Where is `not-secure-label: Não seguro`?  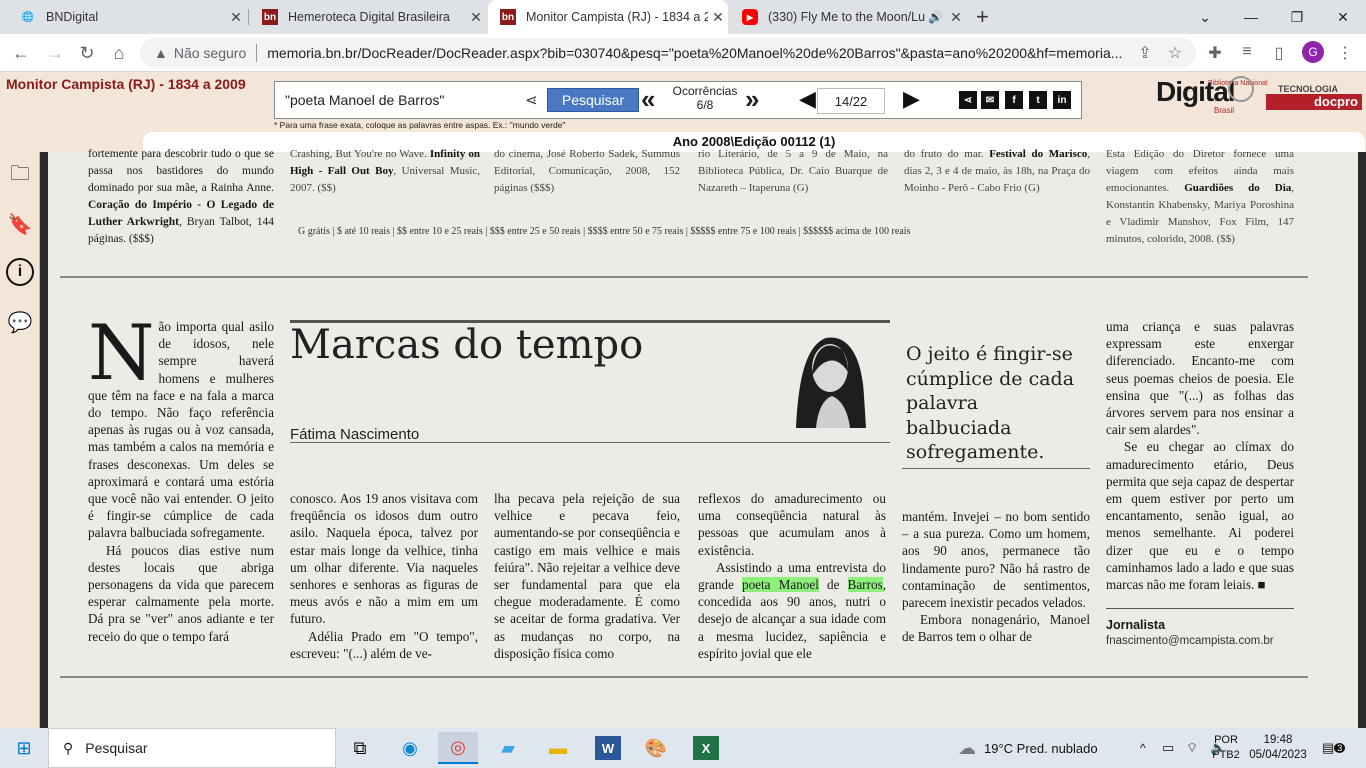 not-secure-label: Não seguro is located at coordinates (210, 53).